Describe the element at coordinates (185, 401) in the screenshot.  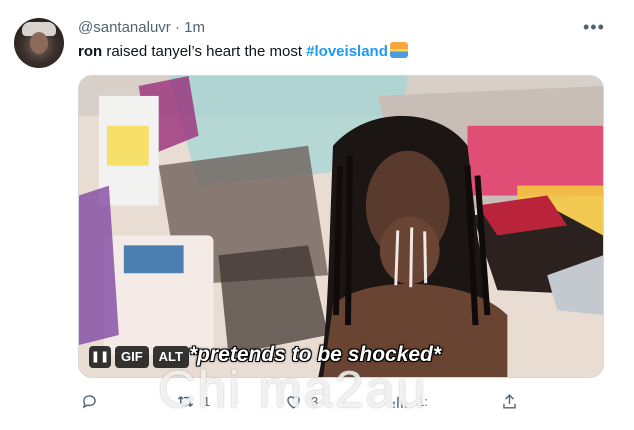
I see `retweet-icon` at that location.